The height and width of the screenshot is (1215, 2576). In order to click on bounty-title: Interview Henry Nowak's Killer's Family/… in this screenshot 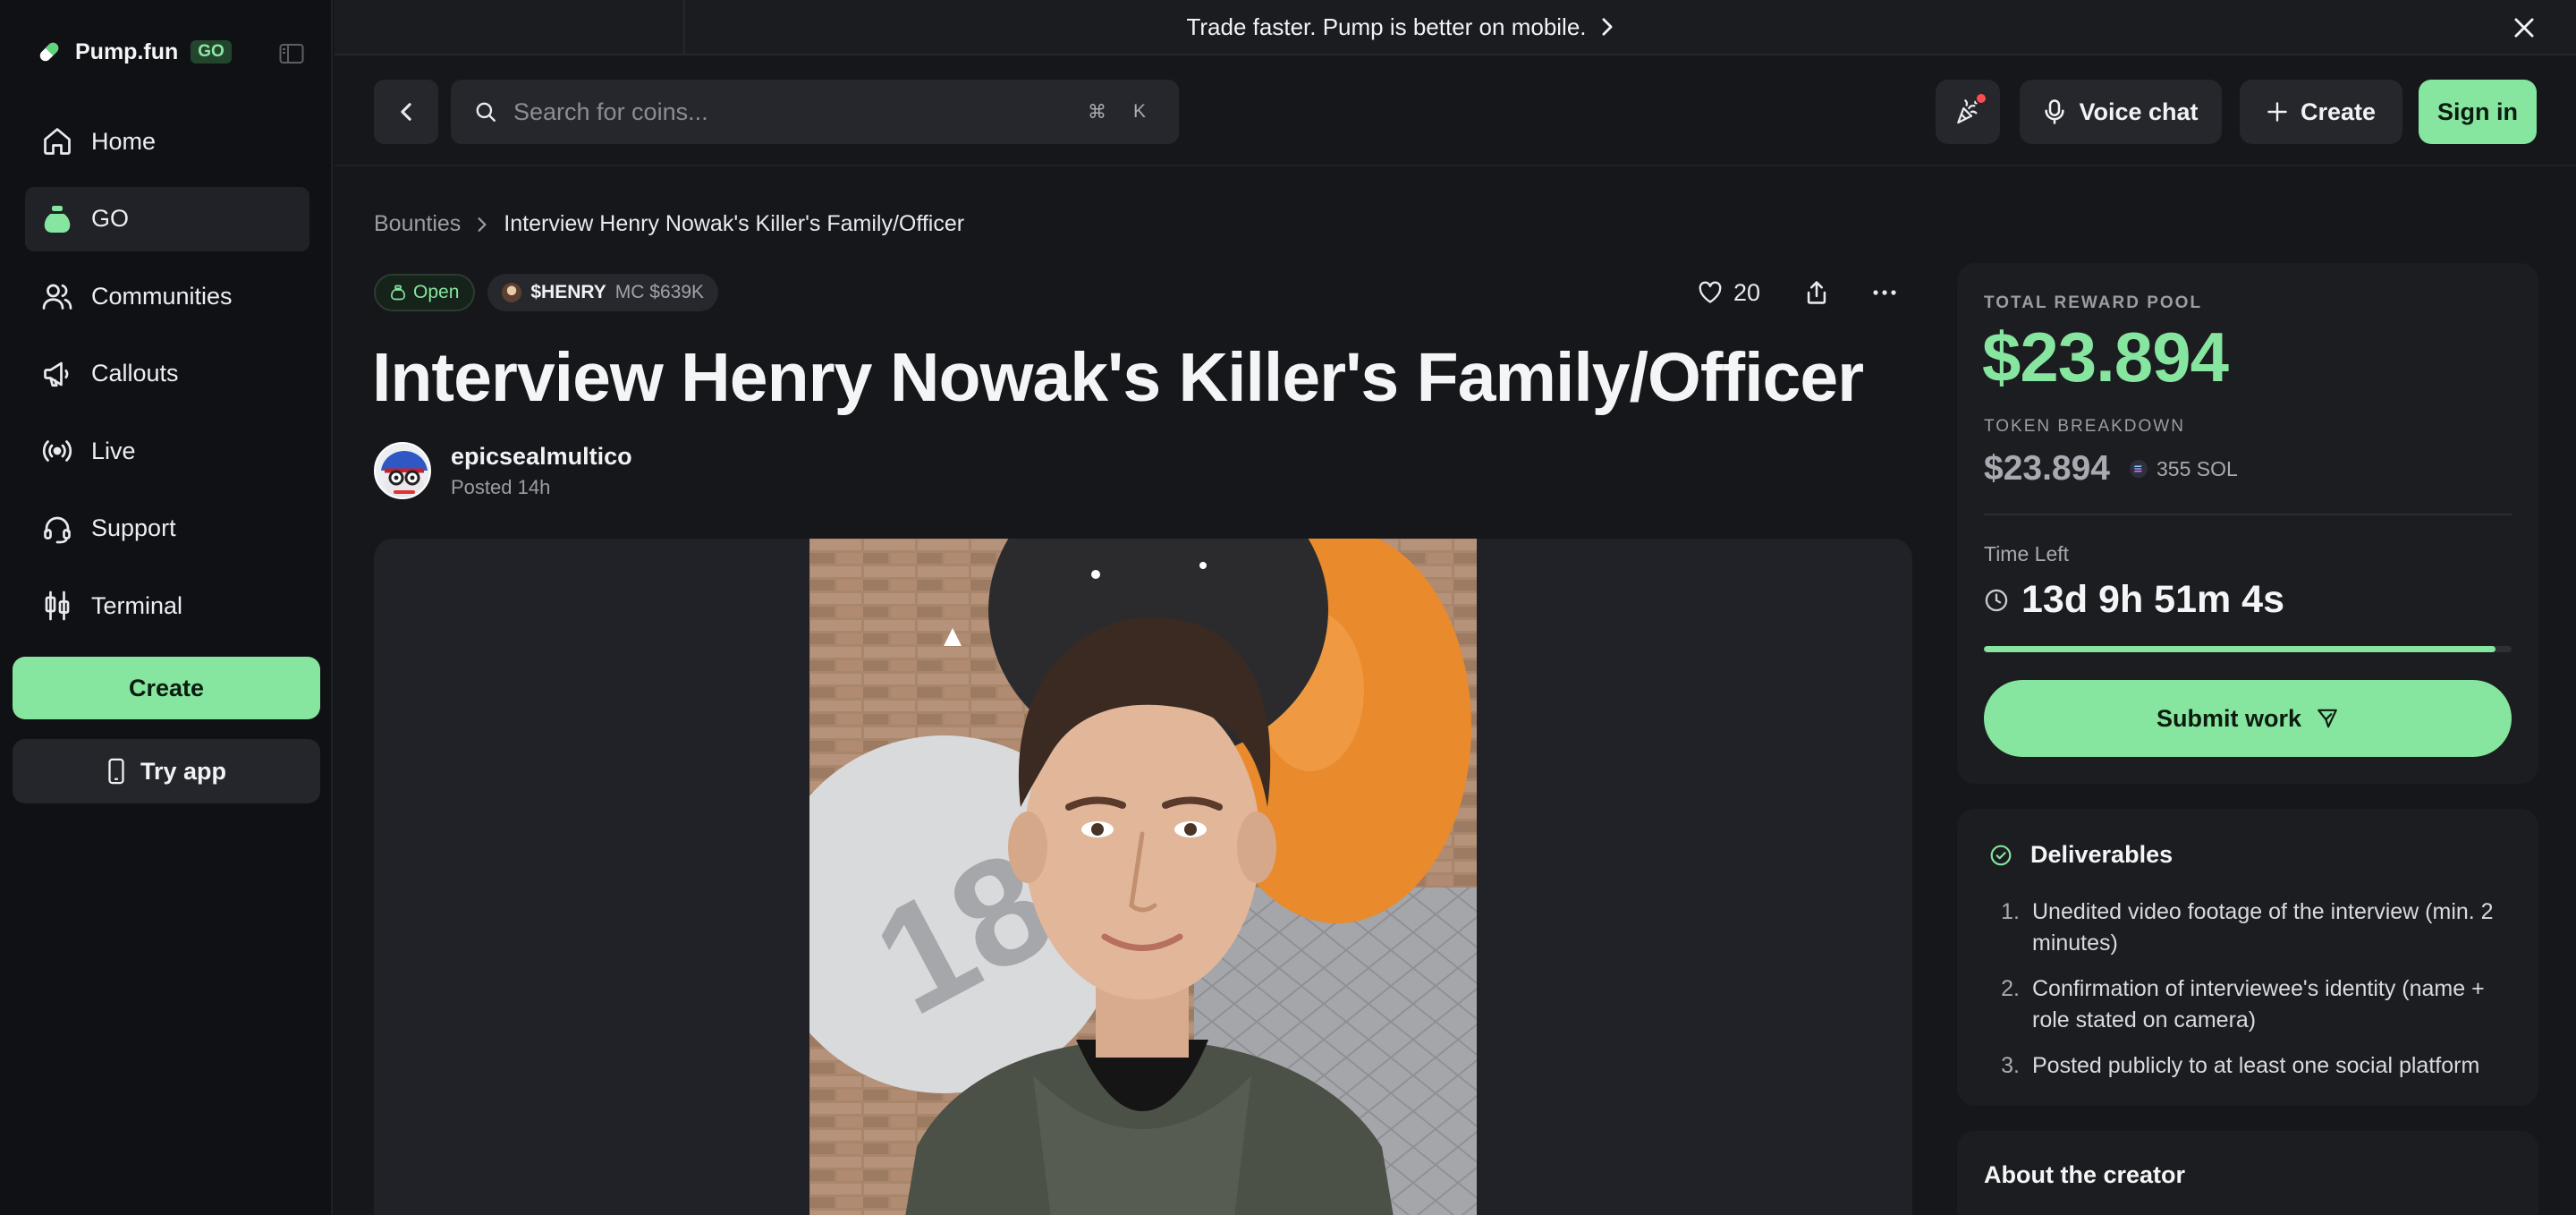, I will do `click(1118, 378)`.